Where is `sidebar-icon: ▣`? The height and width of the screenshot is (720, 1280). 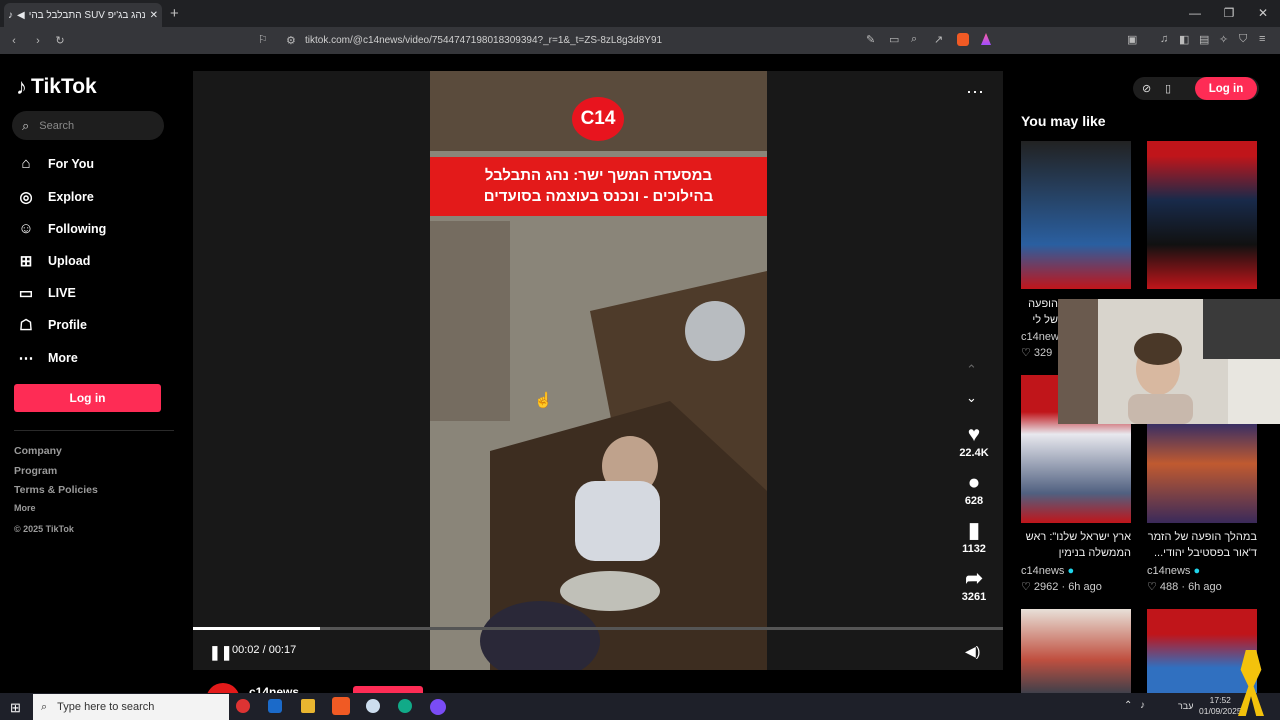 sidebar-icon: ▣ is located at coordinates (1132, 39).